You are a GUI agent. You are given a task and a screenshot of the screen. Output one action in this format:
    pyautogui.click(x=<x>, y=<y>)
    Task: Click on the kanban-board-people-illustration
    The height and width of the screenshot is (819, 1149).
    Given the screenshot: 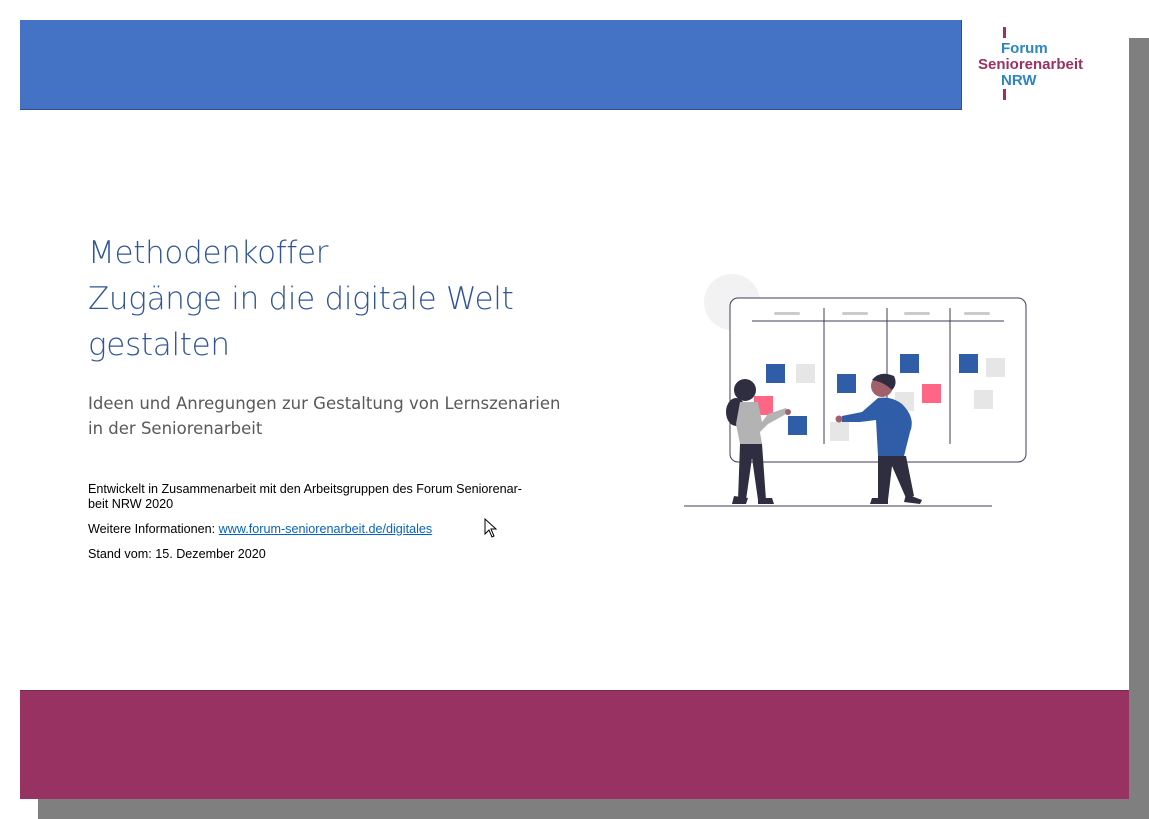 What is the action you would take?
    pyautogui.click(x=855, y=390)
    